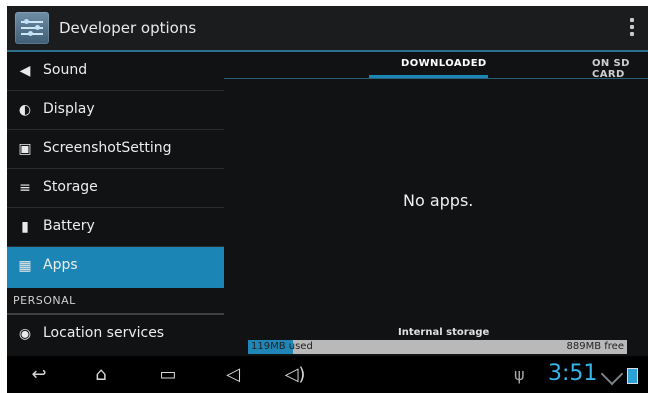 The image size is (648, 393). What do you see at coordinates (233, 375) in the screenshot?
I see `volume-down-icon: ◁` at bounding box center [233, 375].